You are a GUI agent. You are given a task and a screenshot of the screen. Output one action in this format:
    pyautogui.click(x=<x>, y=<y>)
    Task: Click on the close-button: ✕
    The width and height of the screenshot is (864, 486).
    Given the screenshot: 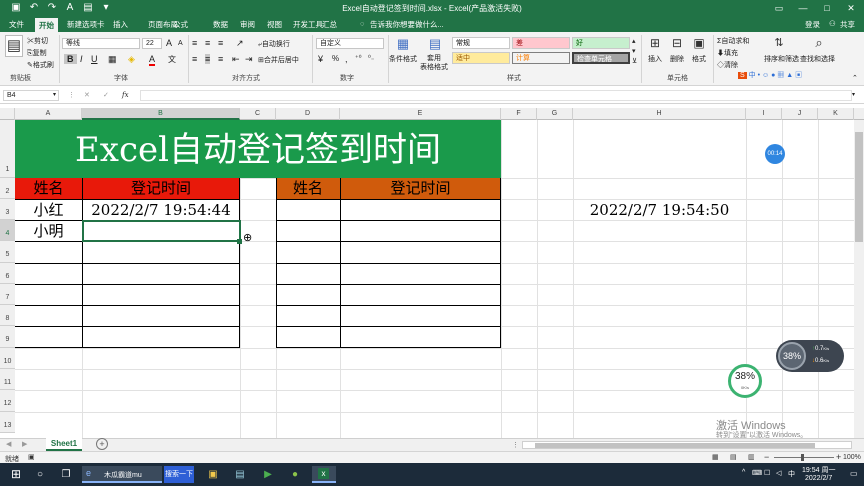 What is the action you would take?
    pyautogui.click(x=851, y=8)
    